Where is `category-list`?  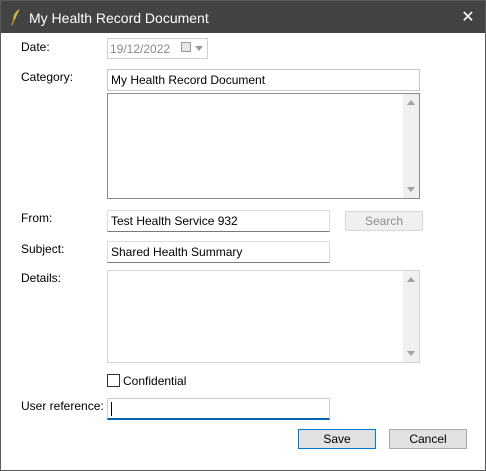
category-list is located at coordinates (263, 146).